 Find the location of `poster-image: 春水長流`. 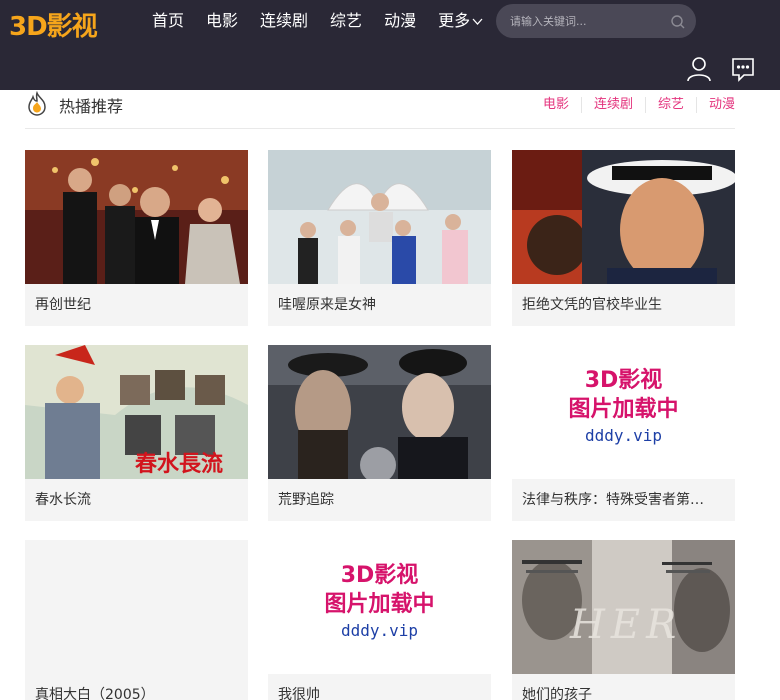

poster-image: 春水長流 is located at coordinates (136, 412).